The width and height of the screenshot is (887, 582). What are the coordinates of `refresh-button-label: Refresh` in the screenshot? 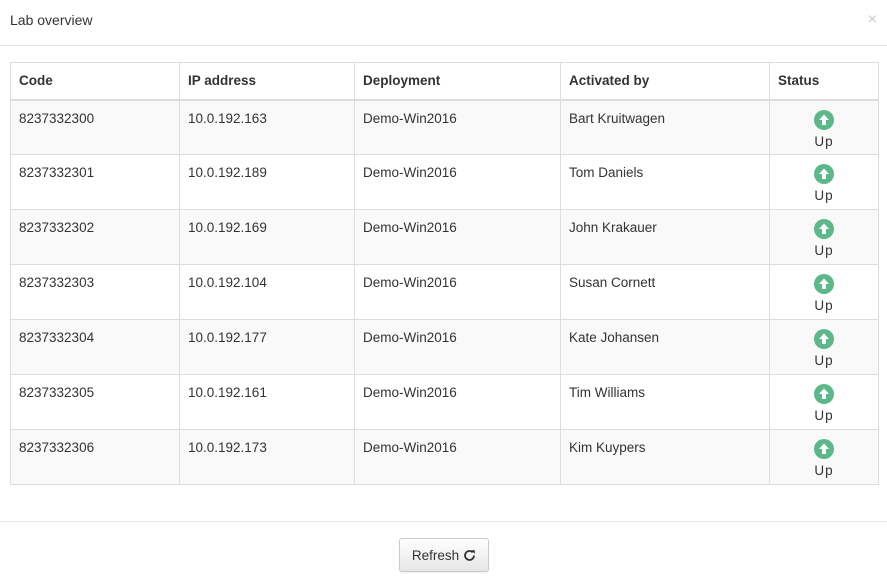 It's located at (435, 555).